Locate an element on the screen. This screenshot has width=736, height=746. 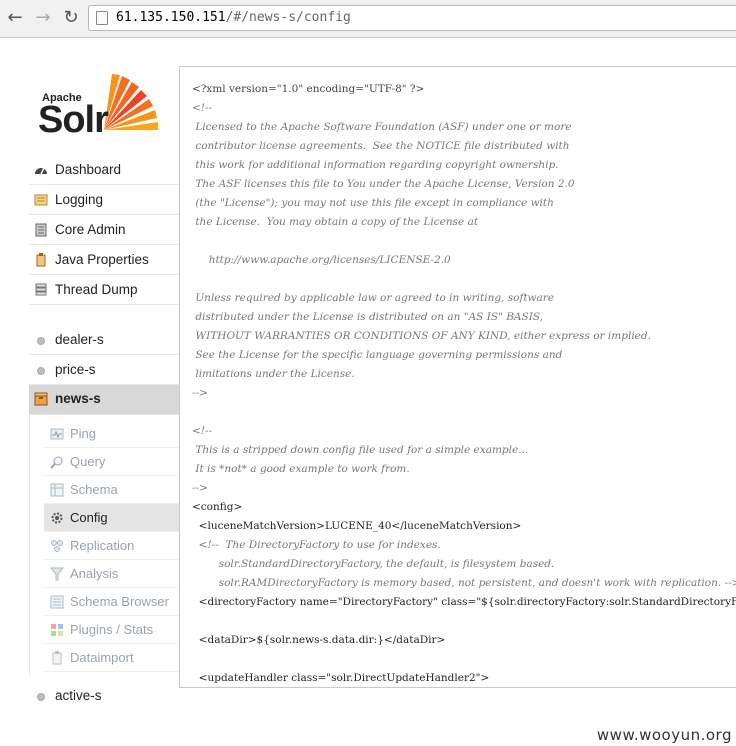
core-menu-label: Analysis is located at coordinates (94, 573).